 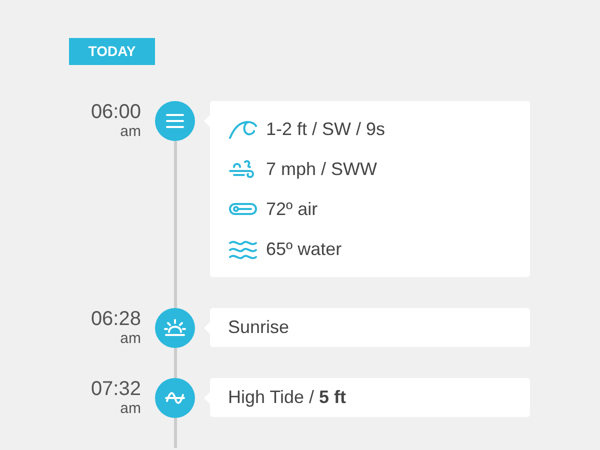 What do you see at coordinates (243, 249) in the screenshot?
I see `waves-icon` at bounding box center [243, 249].